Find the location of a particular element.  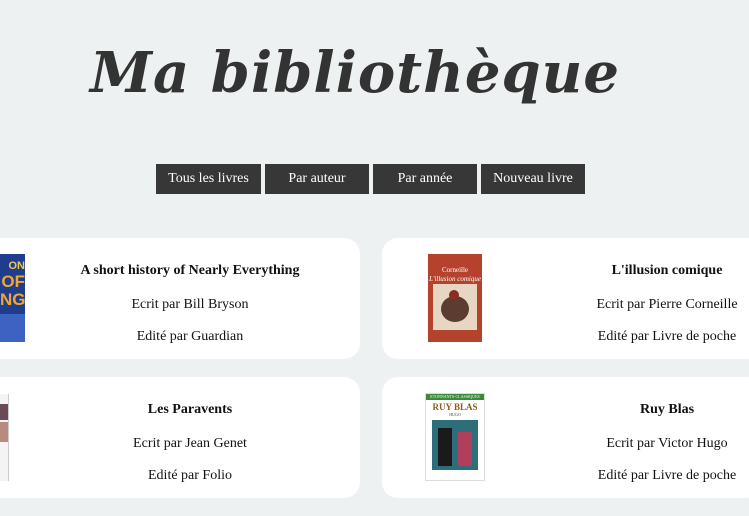

book-author: Ecrit par Bill Bryson is located at coordinates (190, 304).